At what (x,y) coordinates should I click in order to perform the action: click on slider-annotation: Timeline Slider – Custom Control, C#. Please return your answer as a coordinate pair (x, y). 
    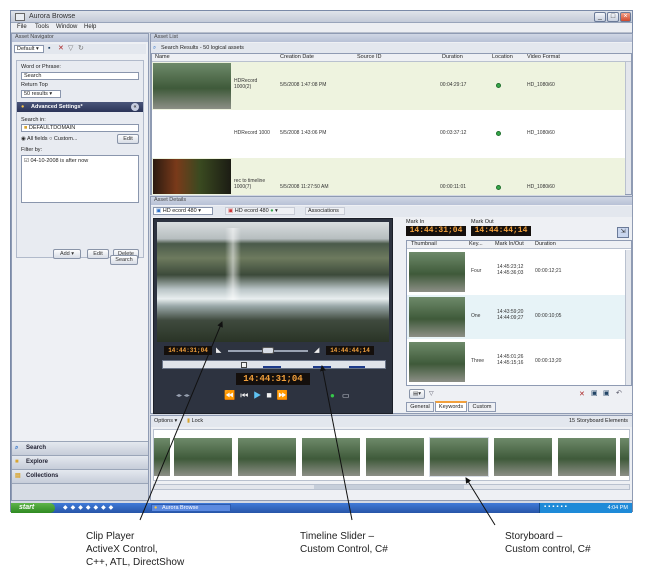
    Looking at the image, I should click on (344, 543).